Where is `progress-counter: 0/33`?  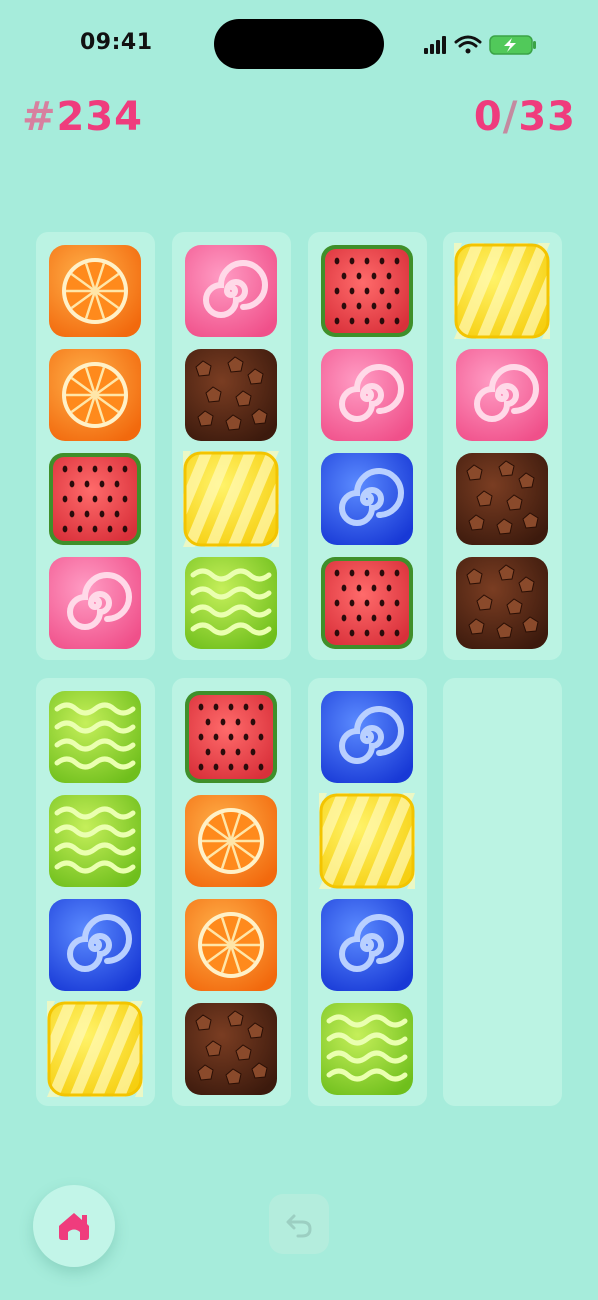
progress-counter: 0/33 is located at coordinates (525, 117).